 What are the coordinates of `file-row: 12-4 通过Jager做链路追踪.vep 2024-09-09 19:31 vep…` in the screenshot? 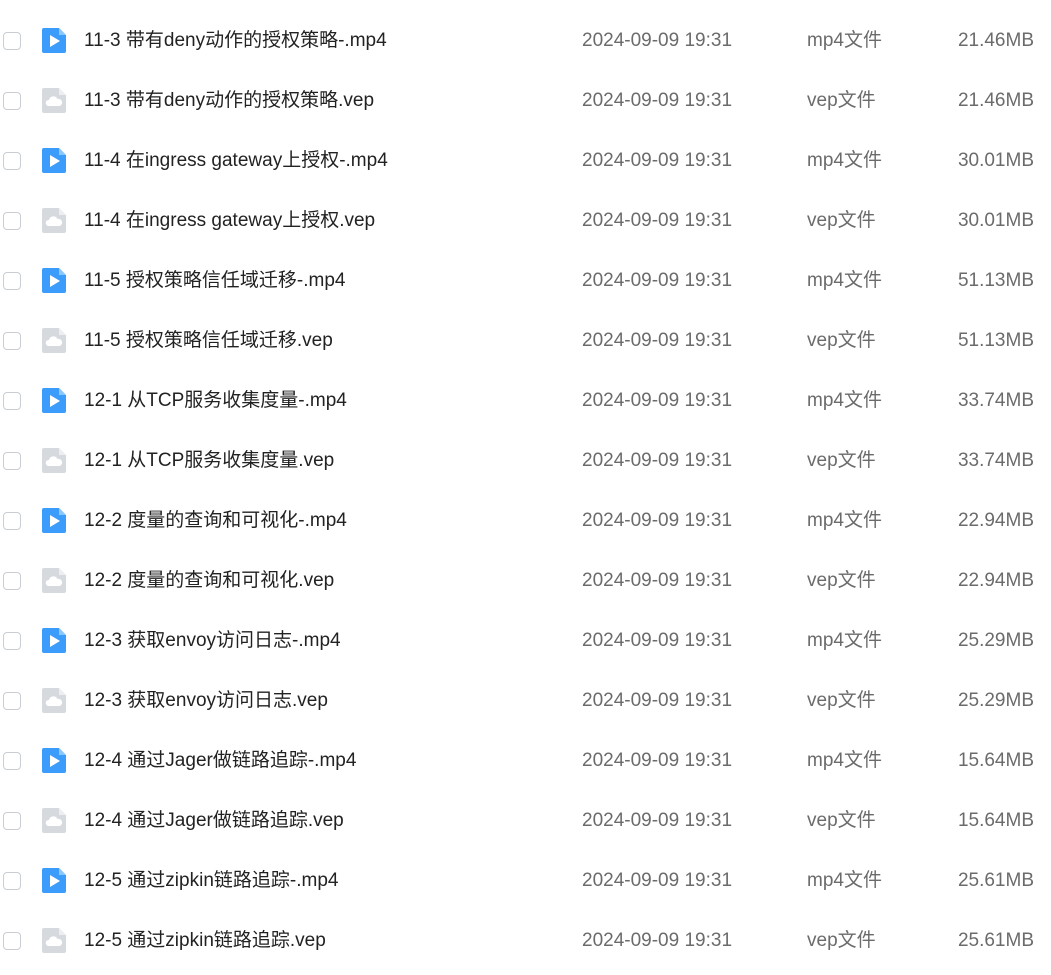 It's located at (525, 821).